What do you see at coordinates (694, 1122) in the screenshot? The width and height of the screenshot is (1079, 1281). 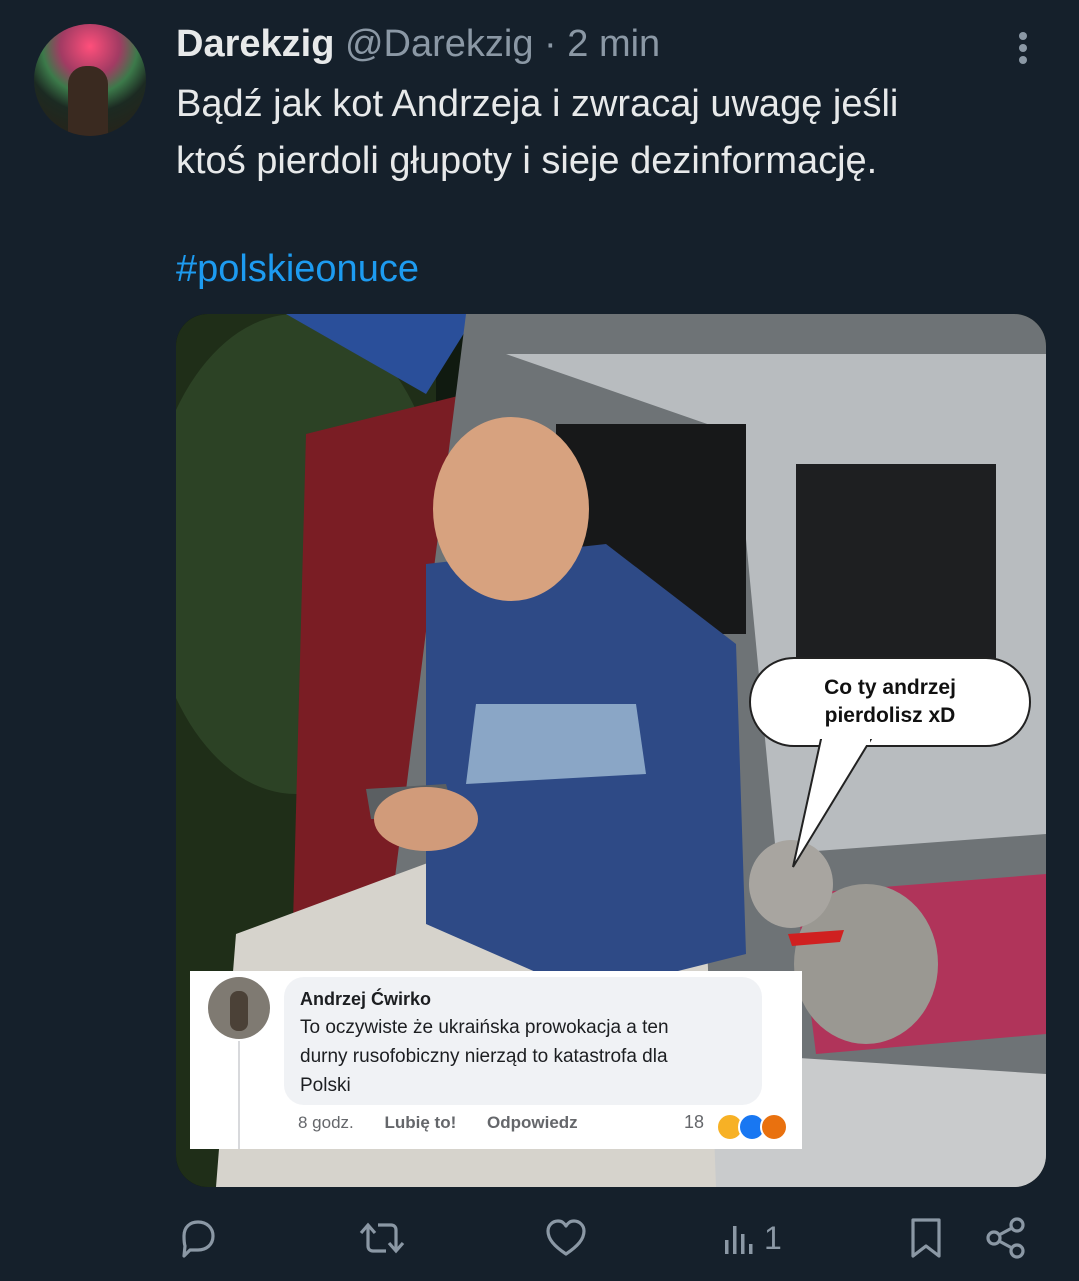 I see `reaction-count: 18` at bounding box center [694, 1122].